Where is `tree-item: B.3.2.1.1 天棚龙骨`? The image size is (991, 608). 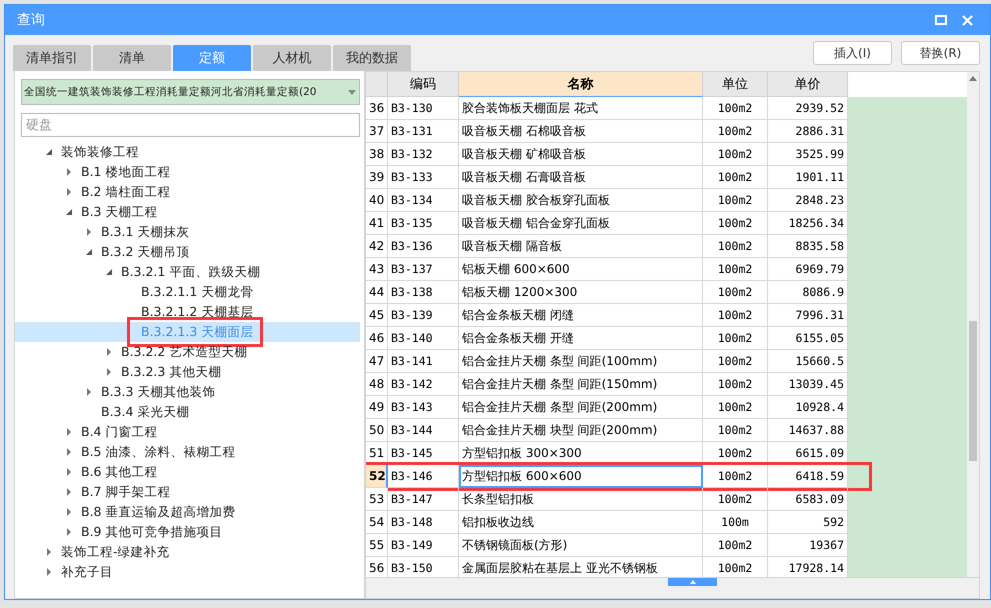 tree-item: B.3.2.1.1 天棚龙骨 is located at coordinates (187, 292).